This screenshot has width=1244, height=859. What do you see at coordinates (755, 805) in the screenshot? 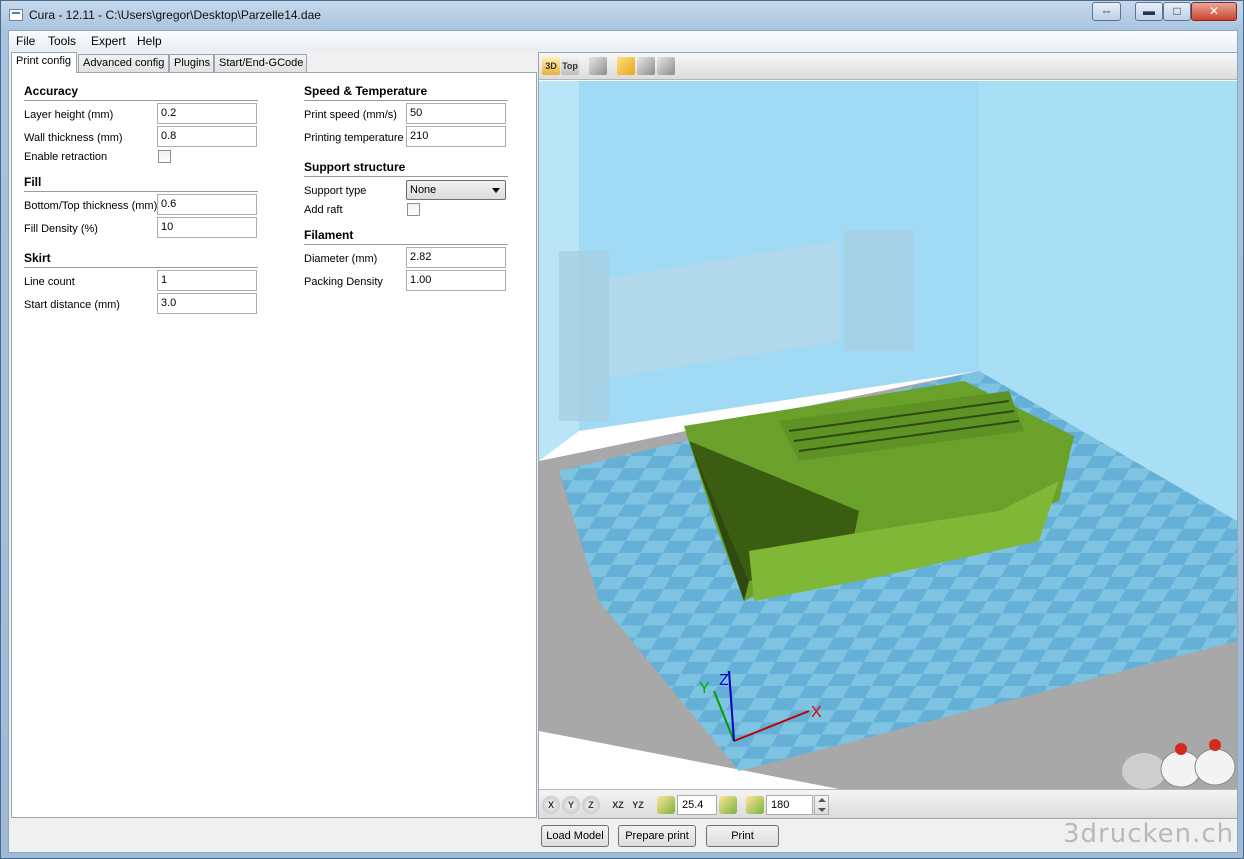
I see `rotate-icon` at bounding box center [755, 805].